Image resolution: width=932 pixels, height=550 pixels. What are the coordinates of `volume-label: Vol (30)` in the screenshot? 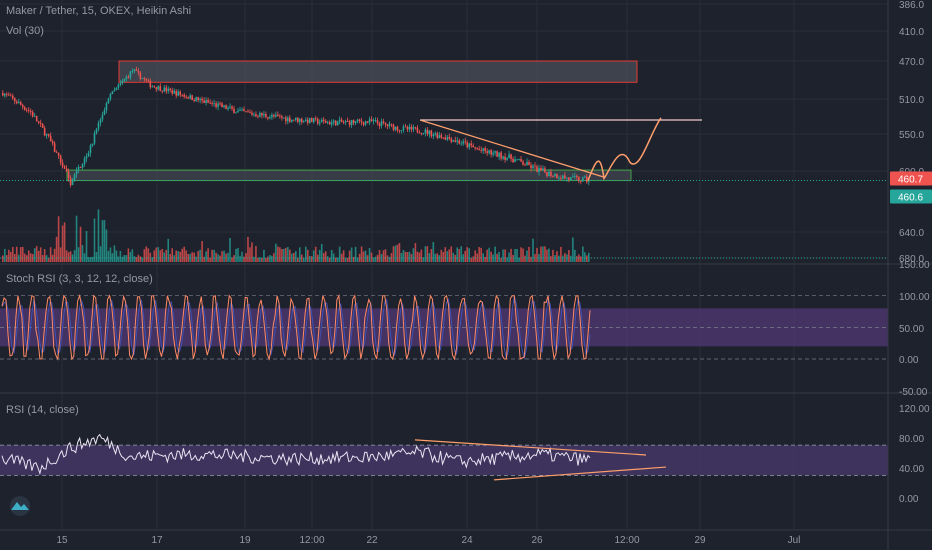 It's located at (25, 31).